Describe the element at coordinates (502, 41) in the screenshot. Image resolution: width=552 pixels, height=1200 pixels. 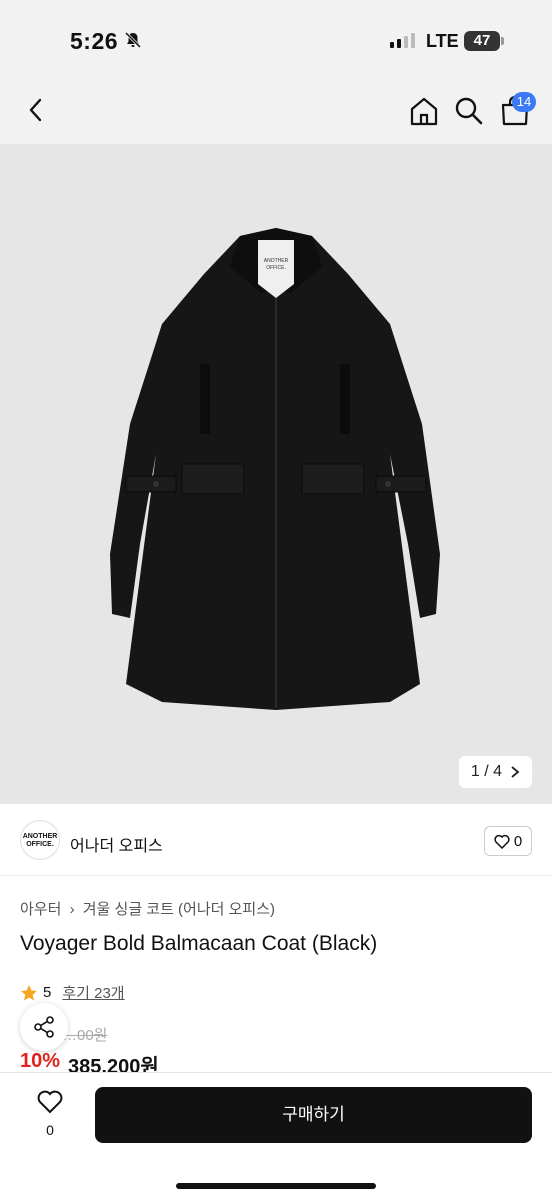
I see `battery-tip` at that location.